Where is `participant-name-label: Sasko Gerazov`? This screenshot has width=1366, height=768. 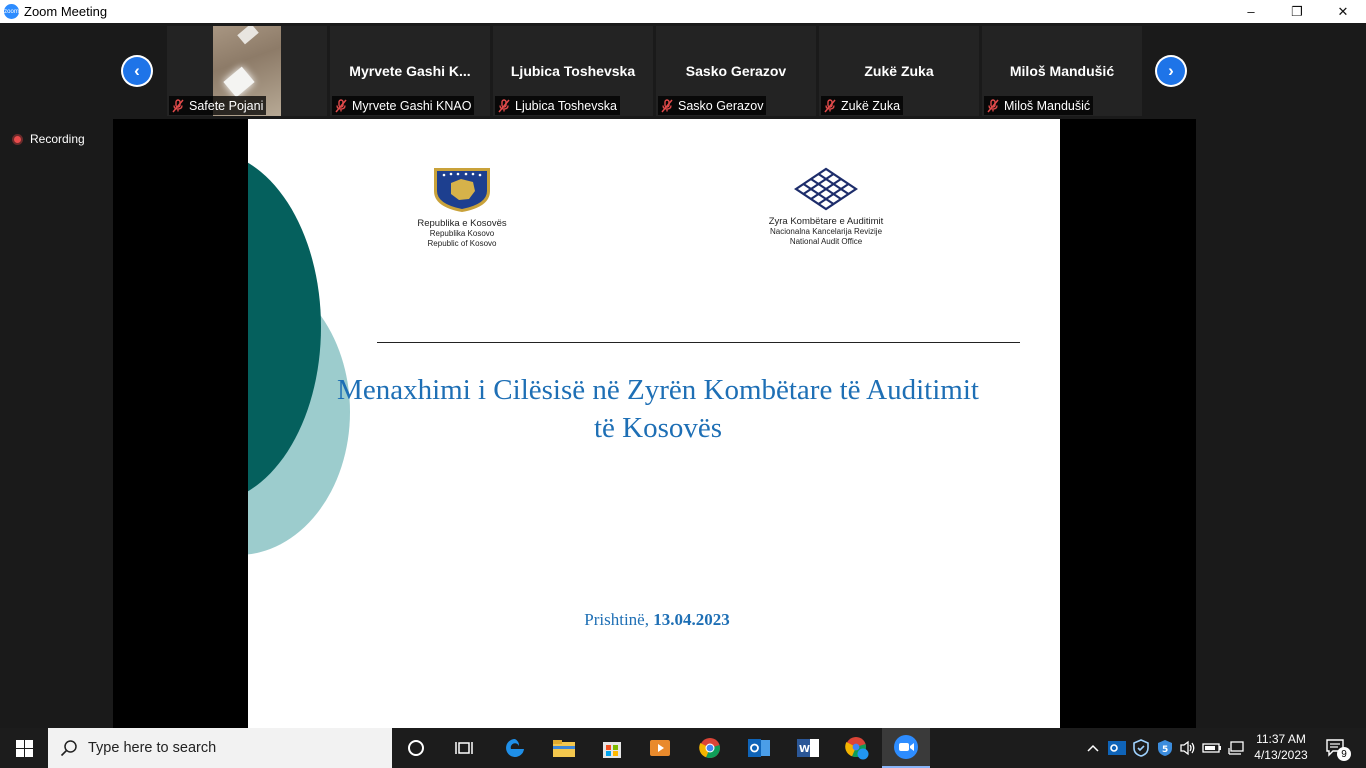 participant-name-label: Sasko Gerazov is located at coordinates (712, 105).